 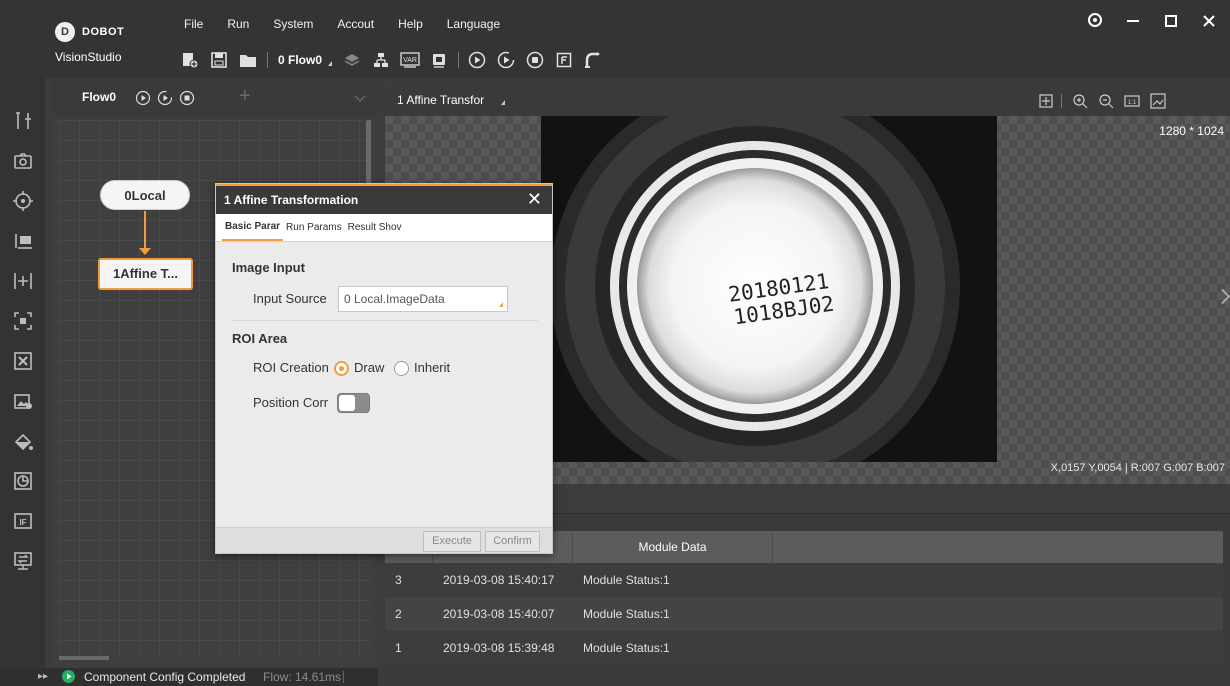 I want to click on defect-detection-icon, so click(x=23, y=481).